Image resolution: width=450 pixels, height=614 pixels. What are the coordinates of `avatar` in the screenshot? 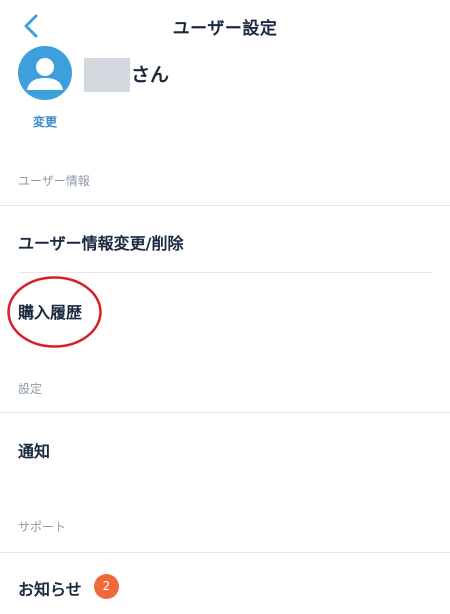 It's located at (45, 73).